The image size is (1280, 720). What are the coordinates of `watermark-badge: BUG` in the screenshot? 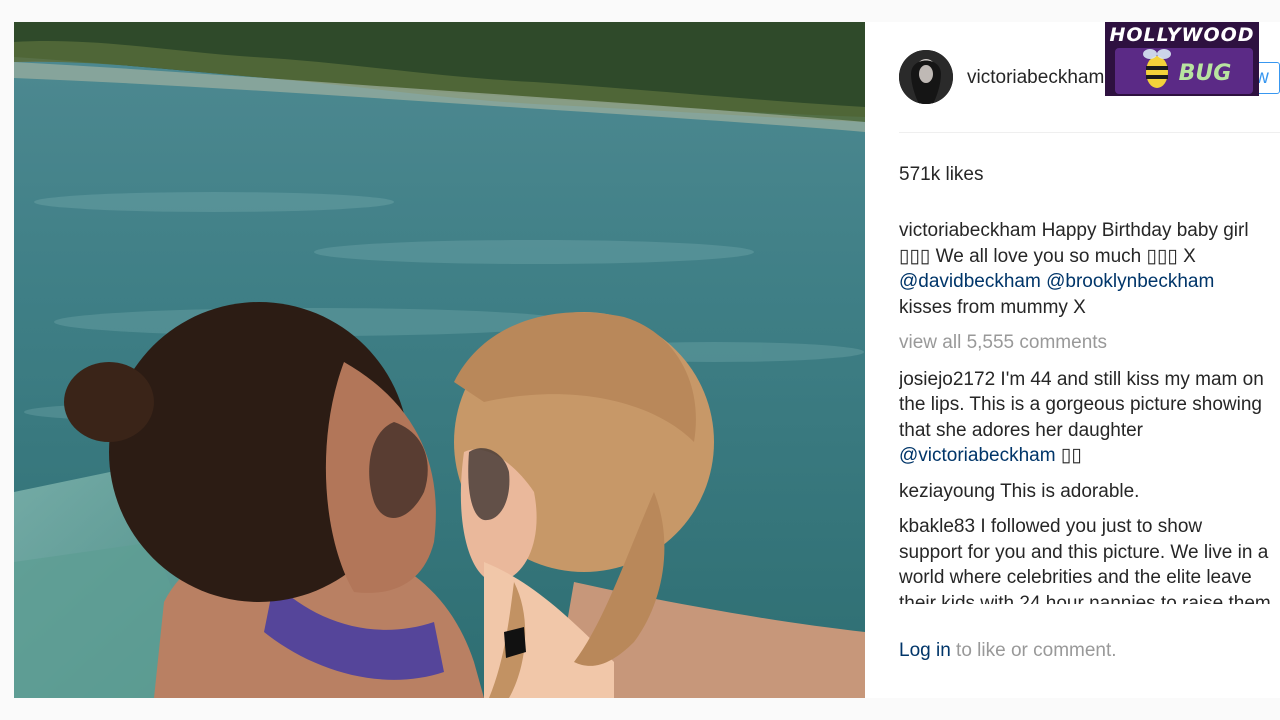 It's located at (1205, 73).